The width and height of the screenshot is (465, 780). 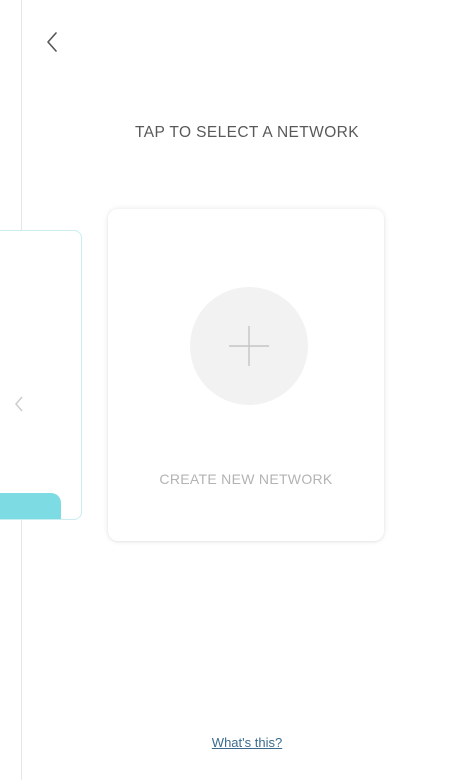 I want to click on whats-this-link: What's this?, so click(x=232, y=742).